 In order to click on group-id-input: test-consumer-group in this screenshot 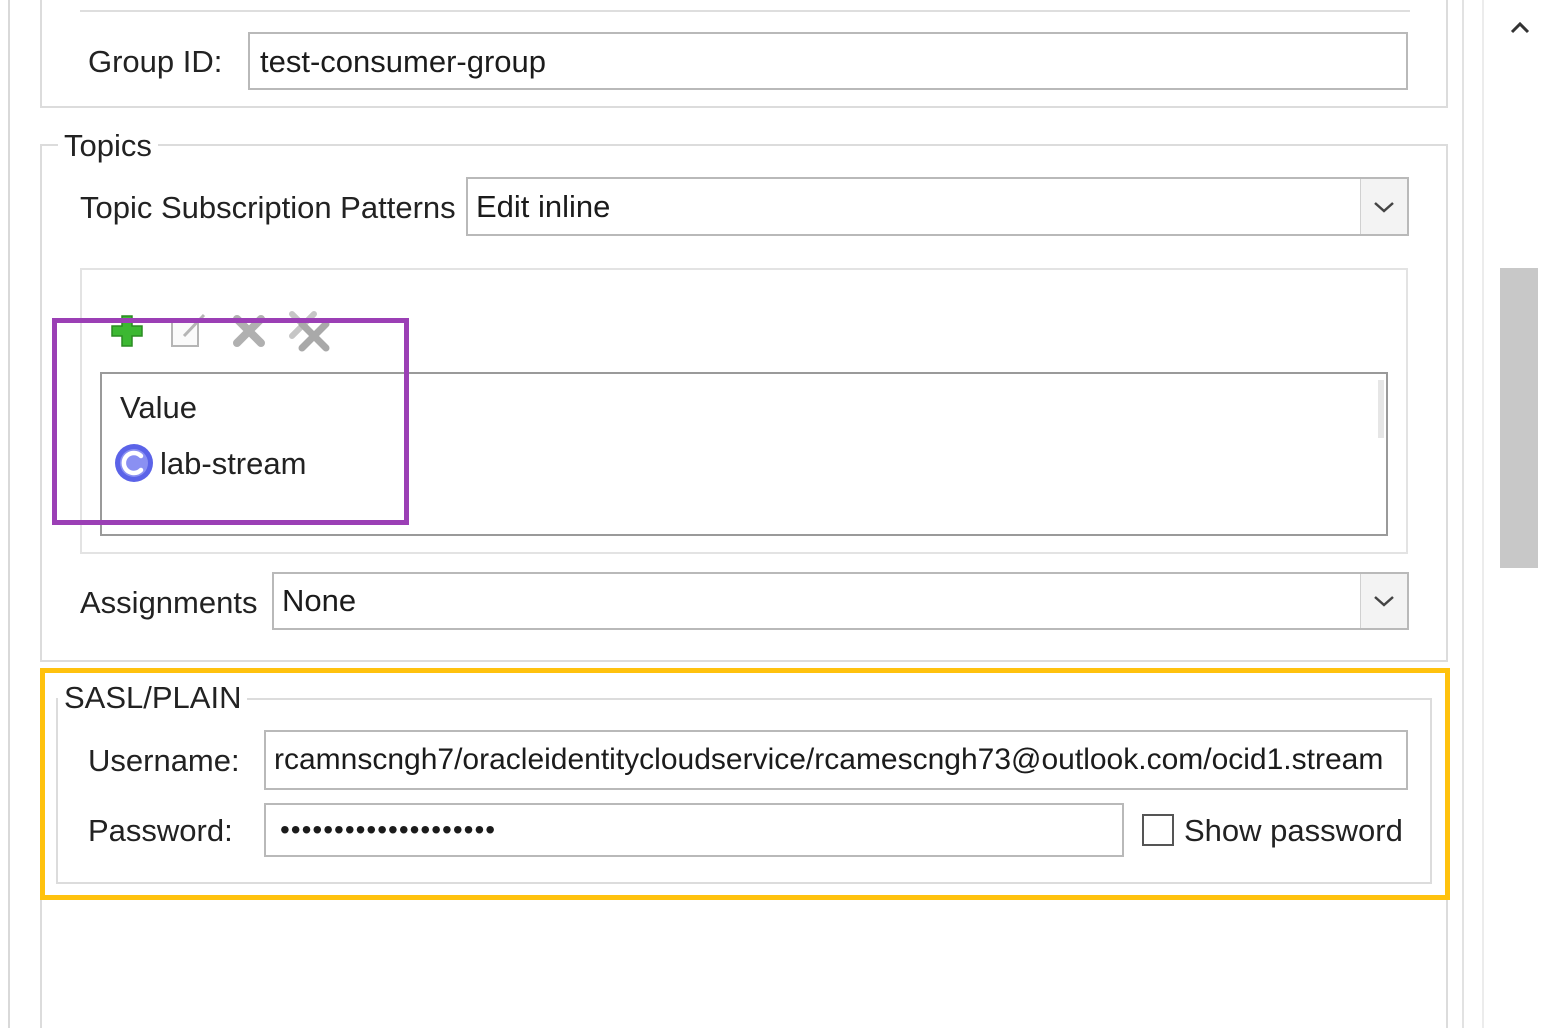, I will do `click(828, 61)`.